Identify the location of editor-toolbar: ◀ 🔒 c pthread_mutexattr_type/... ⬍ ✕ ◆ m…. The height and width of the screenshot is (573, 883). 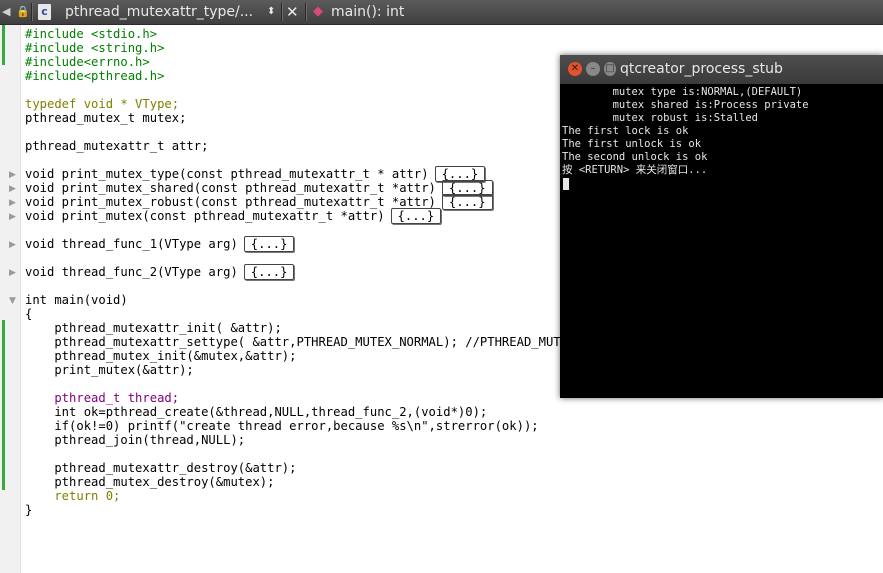
(441, 12).